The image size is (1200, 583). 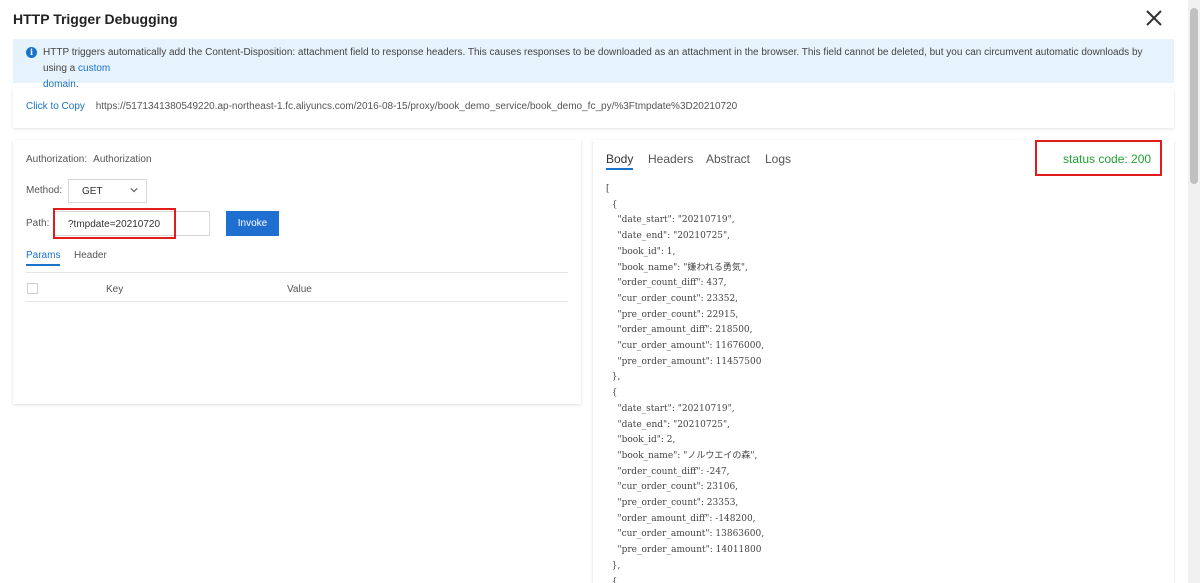 What do you see at coordinates (672, 314) in the screenshot?
I see `response-body-line: "pre_order_count": 22915,` at bounding box center [672, 314].